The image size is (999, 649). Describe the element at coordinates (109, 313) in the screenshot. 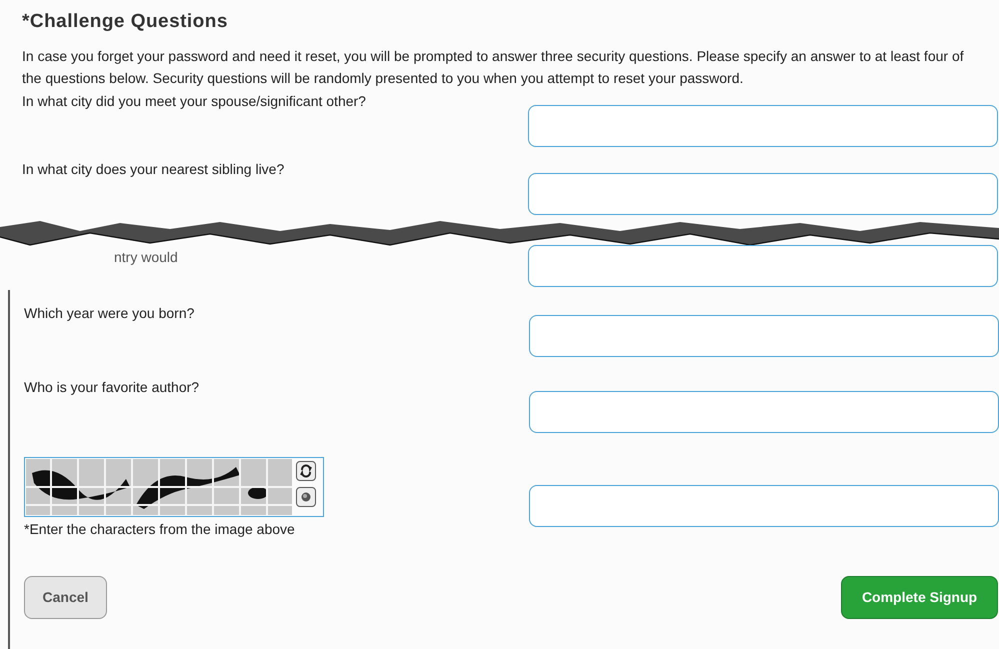

I see `question-label: Which year were you born?` at that location.